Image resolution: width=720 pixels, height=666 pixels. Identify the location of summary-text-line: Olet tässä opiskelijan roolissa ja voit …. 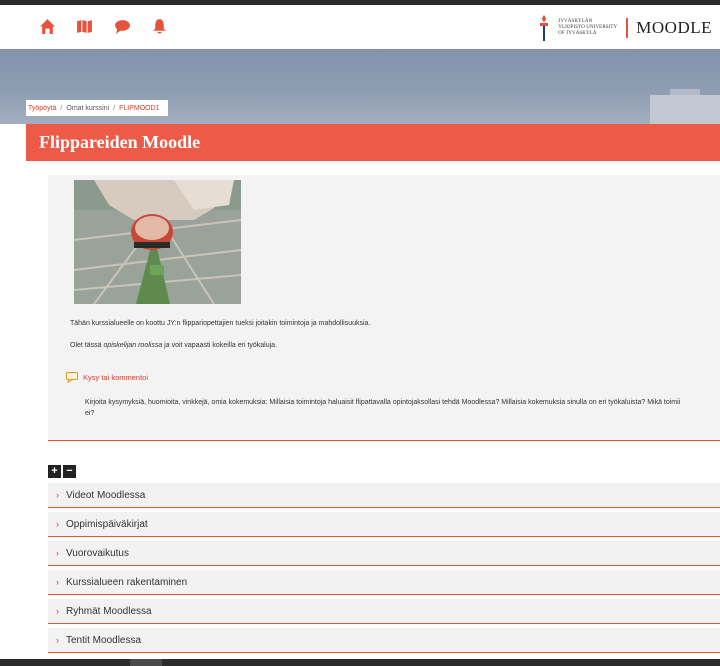
(173, 345).